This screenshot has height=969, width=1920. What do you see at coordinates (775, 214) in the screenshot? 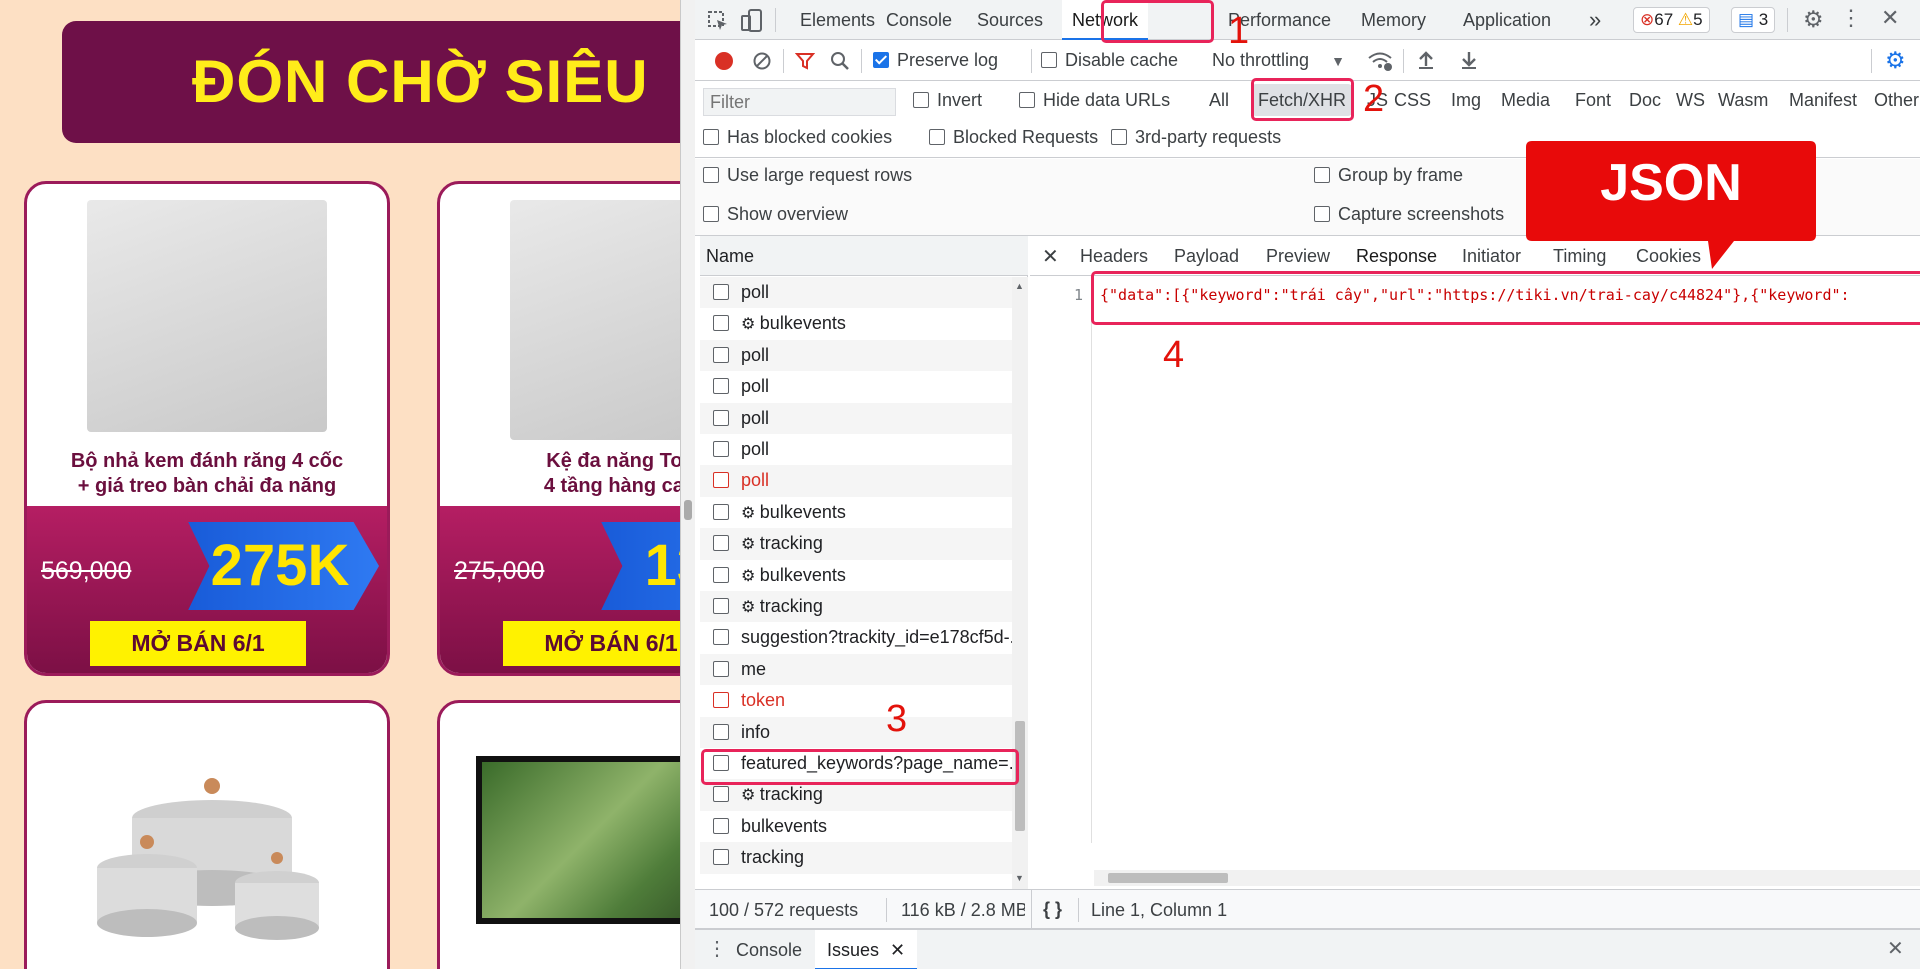
I see `show-overview-checkbox: Show overview` at bounding box center [775, 214].